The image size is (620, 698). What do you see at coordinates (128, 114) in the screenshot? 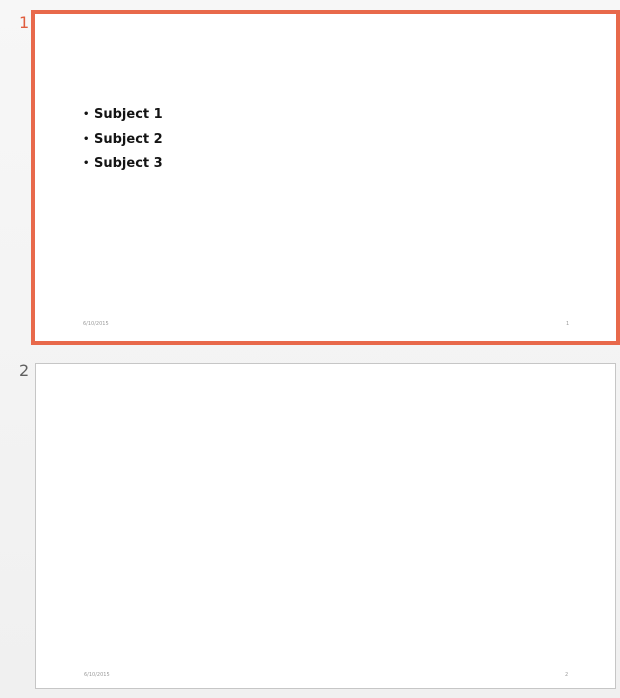
I see `bullet-text: Subject 1` at bounding box center [128, 114].